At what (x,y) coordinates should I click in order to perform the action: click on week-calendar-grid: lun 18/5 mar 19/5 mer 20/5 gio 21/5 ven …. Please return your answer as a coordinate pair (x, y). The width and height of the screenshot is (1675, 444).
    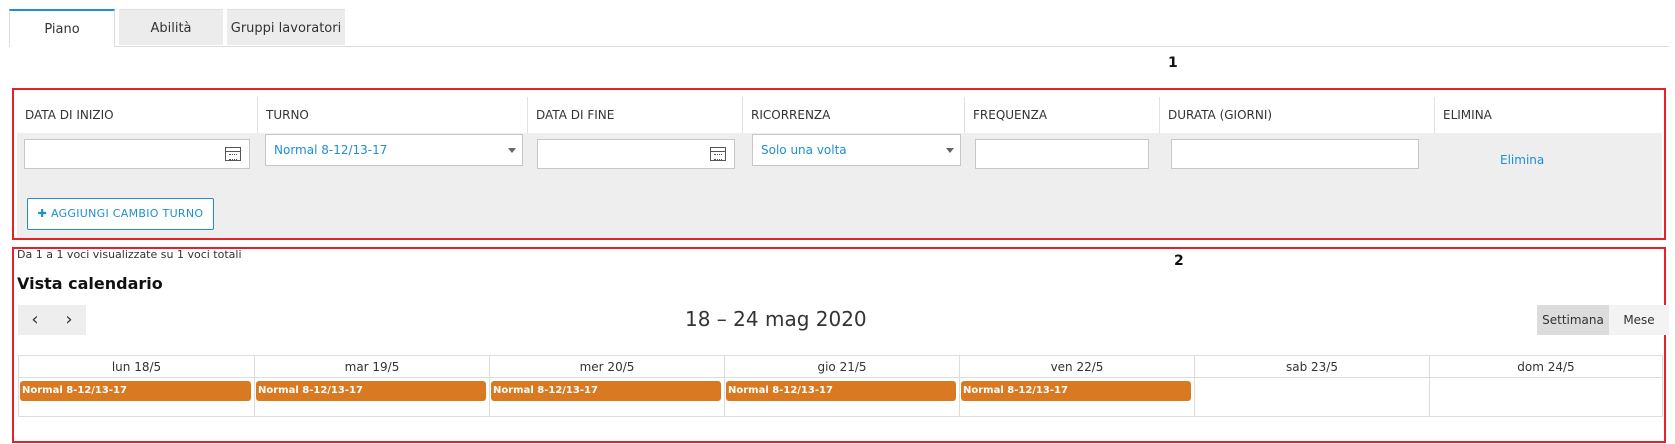
    Looking at the image, I should click on (840, 386).